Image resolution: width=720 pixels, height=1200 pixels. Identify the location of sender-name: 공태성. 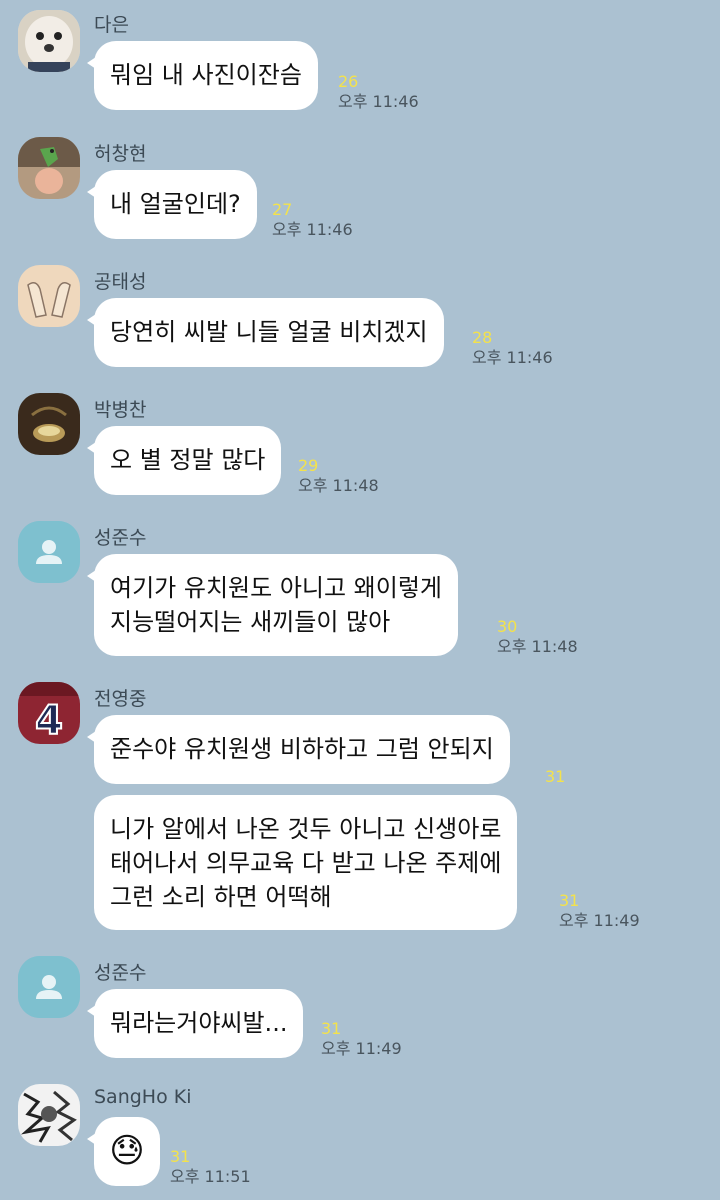
(120, 282).